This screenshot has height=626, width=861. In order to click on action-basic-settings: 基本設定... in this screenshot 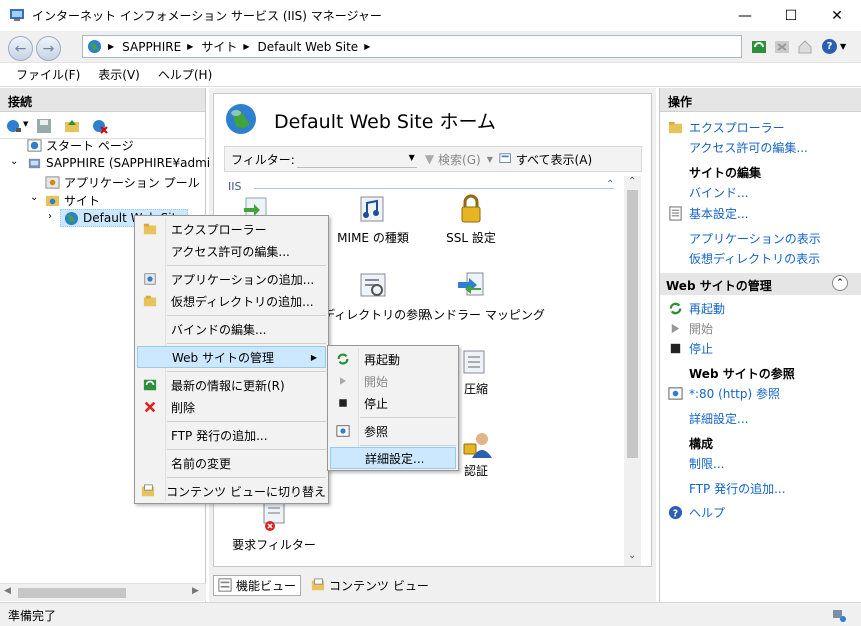, I will do `click(708, 213)`.